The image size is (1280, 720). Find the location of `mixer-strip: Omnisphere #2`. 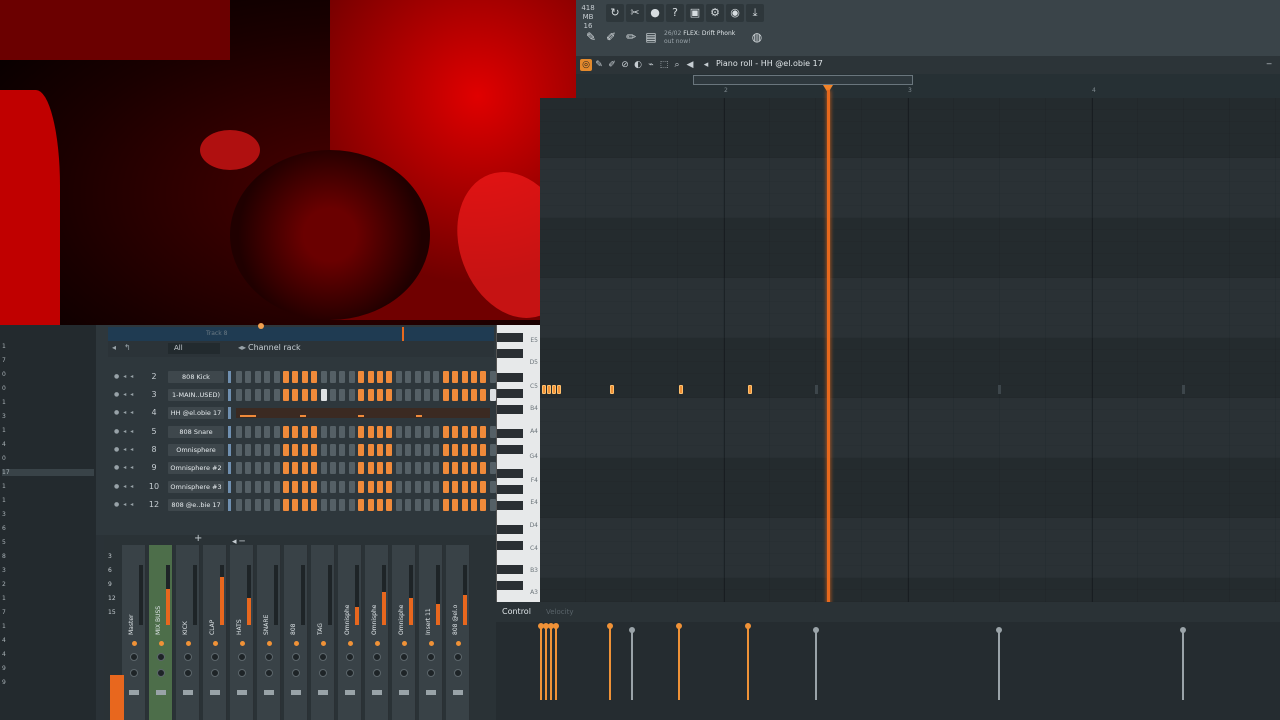

mixer-strip: Omnisphere #2 is located at coordinates (377, 632).